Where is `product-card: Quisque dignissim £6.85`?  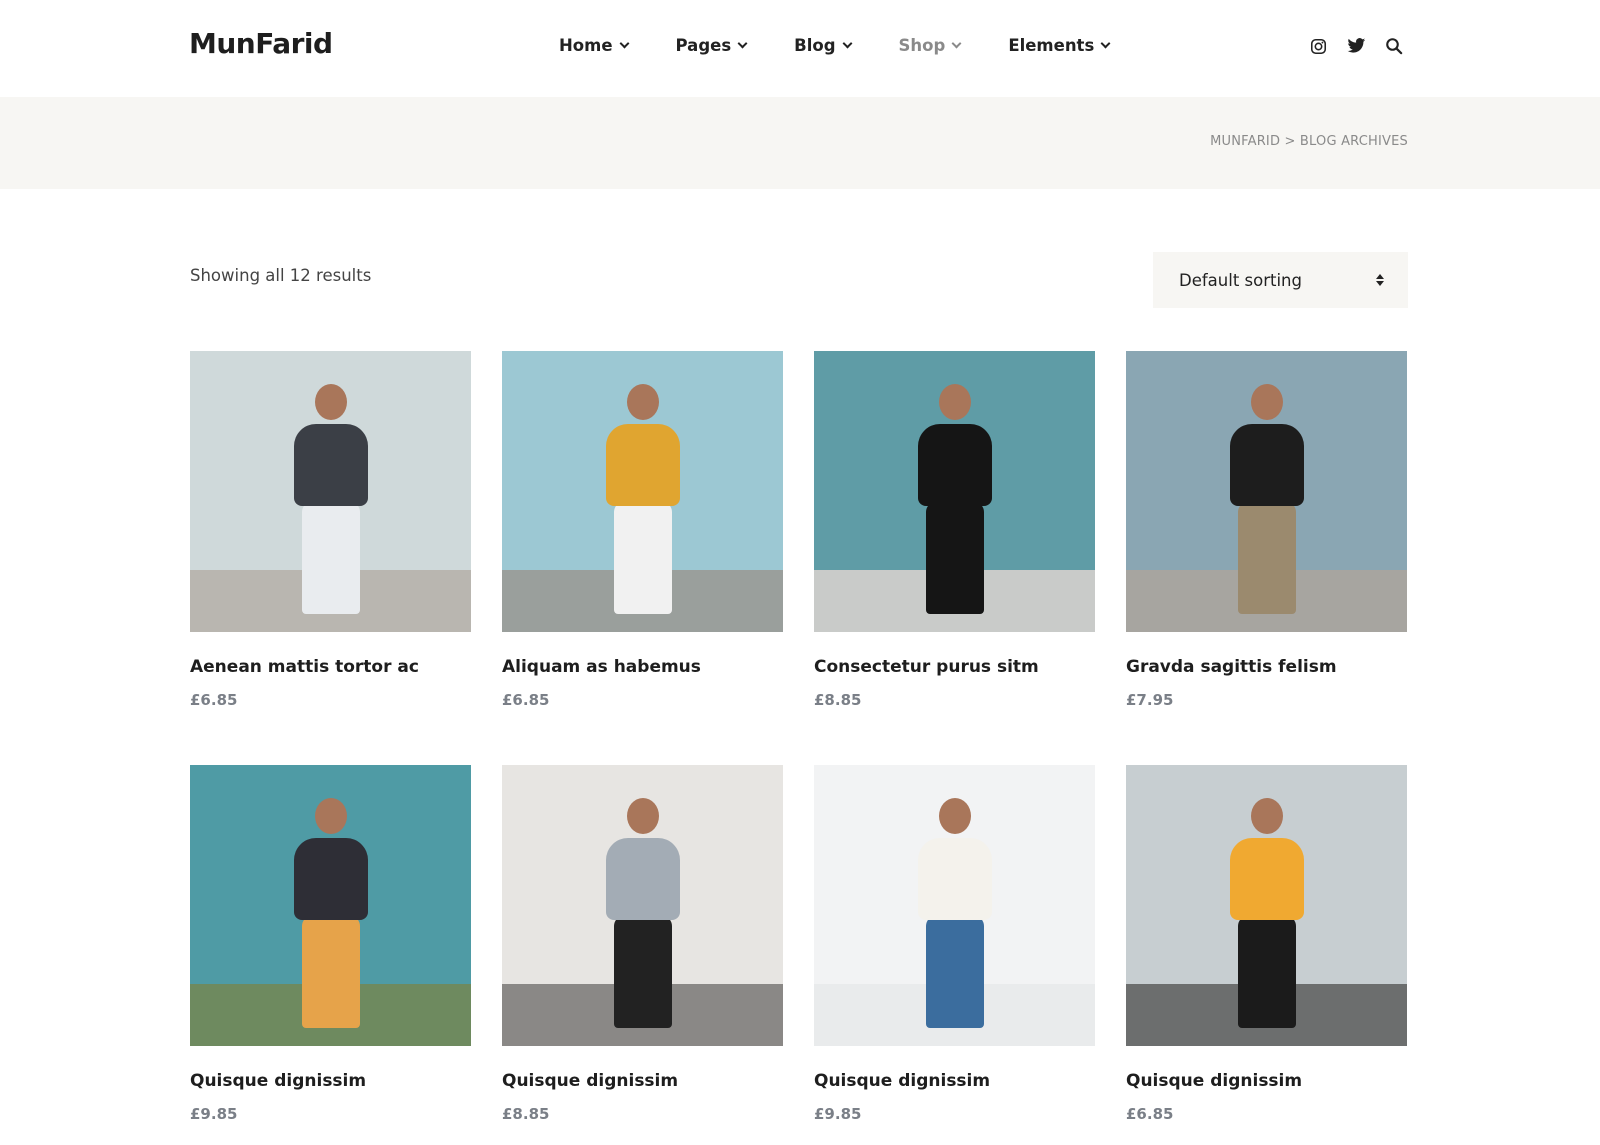 product-card: Quisque dignissim £6.85 is located at coordinates (1266, 955).